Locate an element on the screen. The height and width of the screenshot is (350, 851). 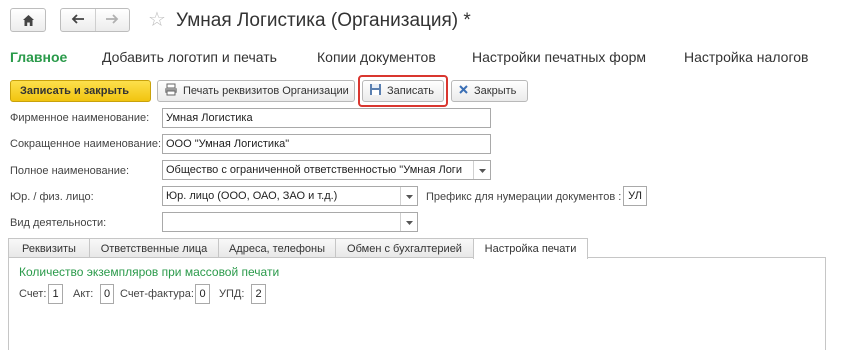
arrow-right-icon is located at coordinates (112, 20).